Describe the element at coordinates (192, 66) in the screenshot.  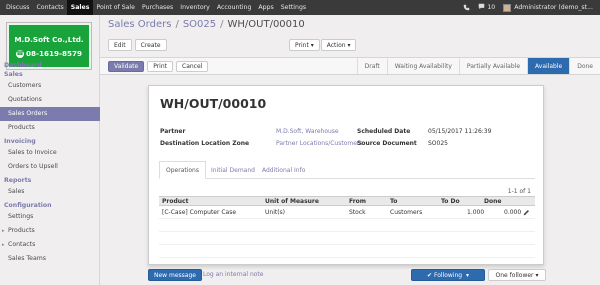
I see `cancel-button: Cancel` at that location.